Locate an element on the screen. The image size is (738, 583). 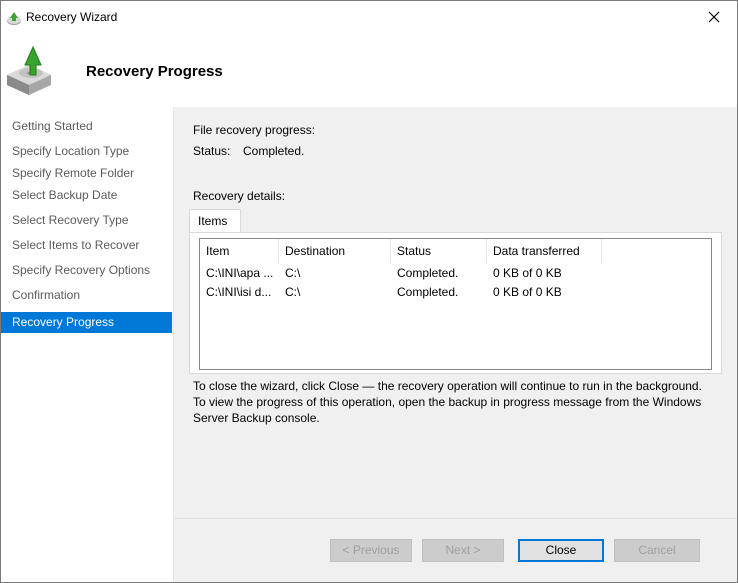
step-select-backup-date: Select Backup Date is located at coordinates (65, 195).